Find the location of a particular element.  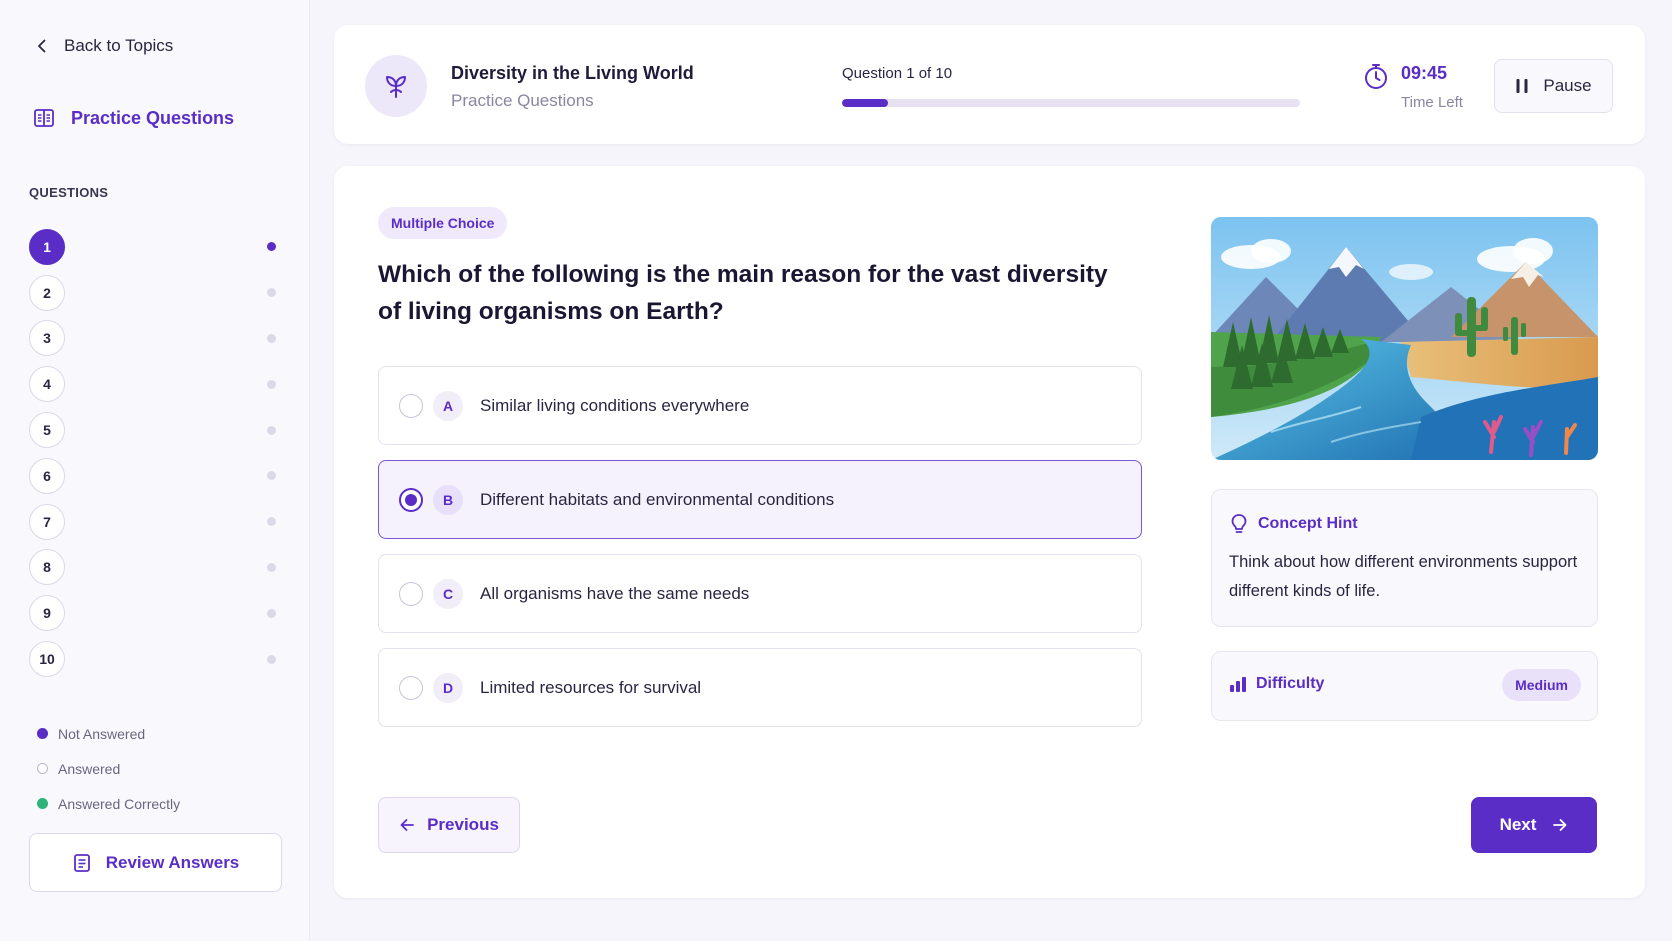

question-nav-item: 9 is located at coordinates (154, 613).